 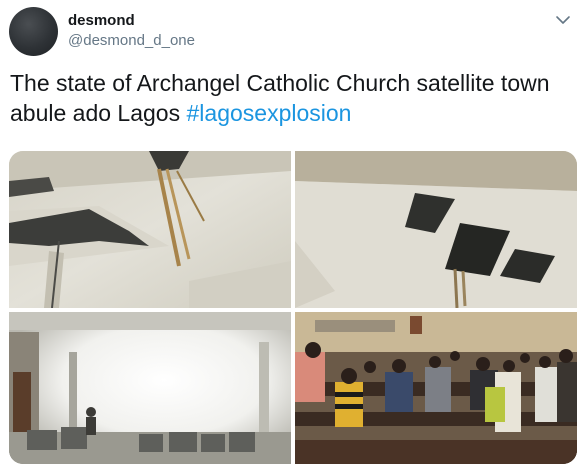 I want to click on author-display-name: desmond, so click(x=101, y=20).